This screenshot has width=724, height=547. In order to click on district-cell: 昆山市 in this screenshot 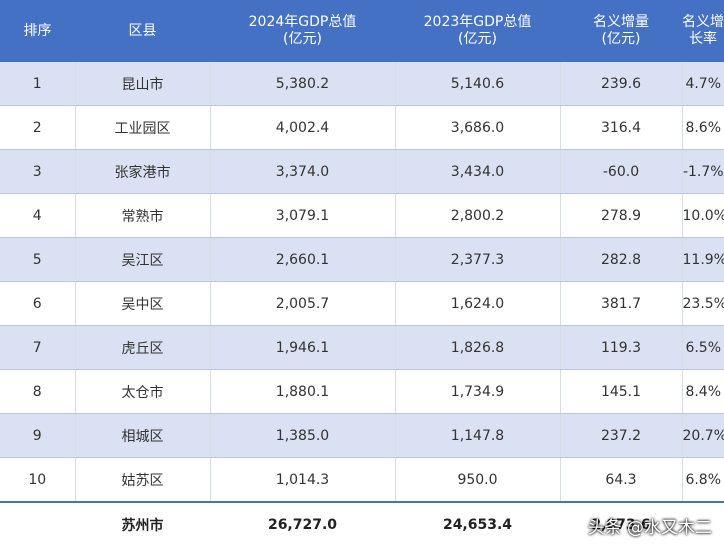, I will do `click(143, 84)`.